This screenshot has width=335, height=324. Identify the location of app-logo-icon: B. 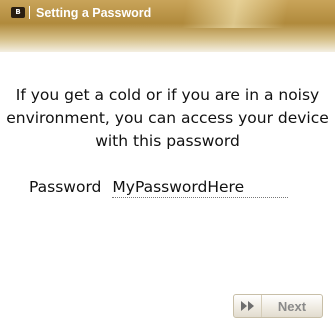
(18, 12).